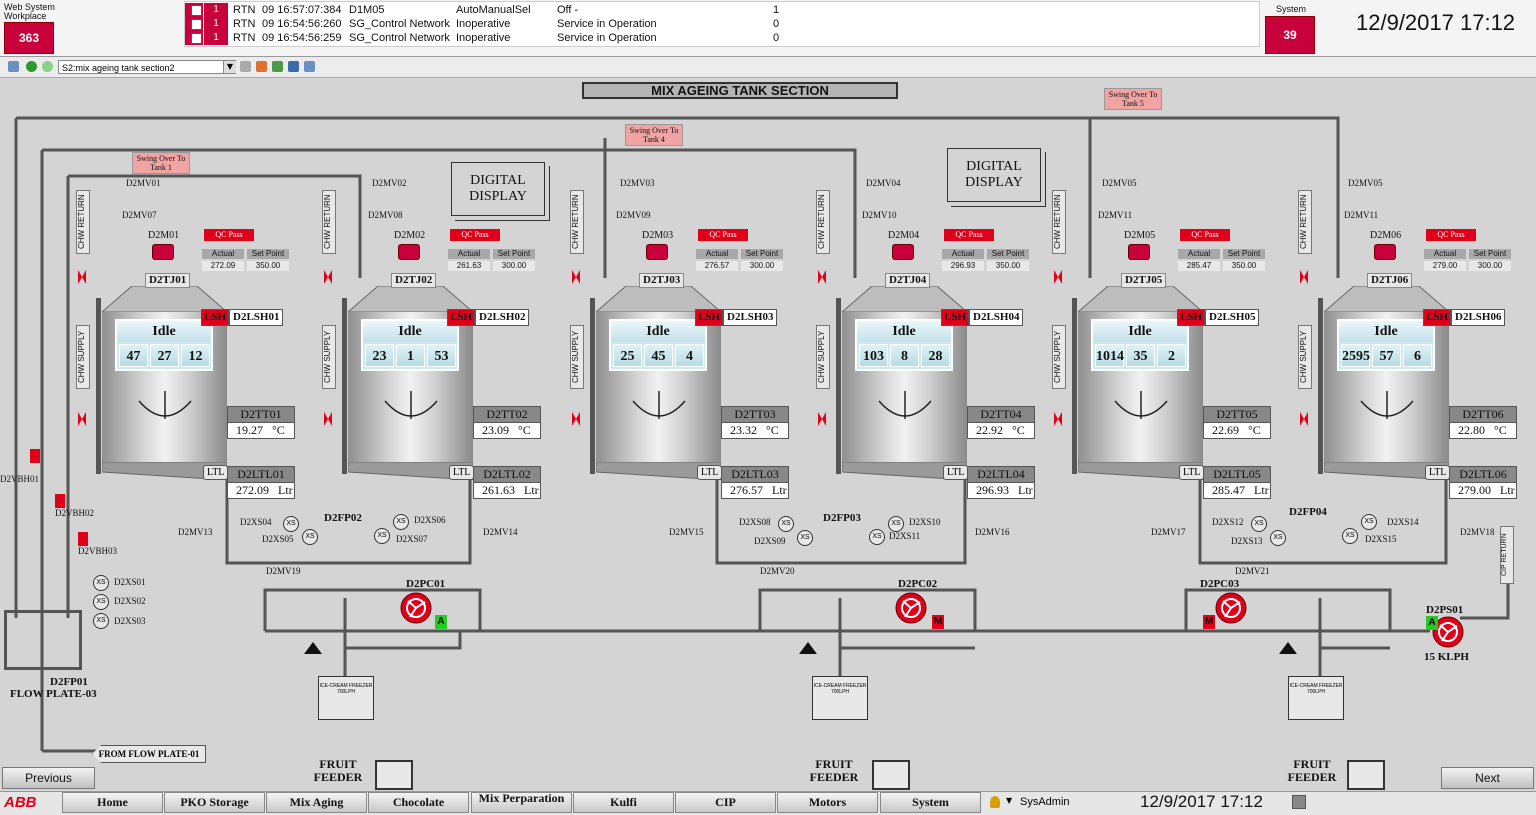 The height and width of the screenshot is (815, 1536). What do you see at coordinates (195, 532) in the screenshot?
I see `mv-valve-label: D2MV13` at bounding box center [195, 532].